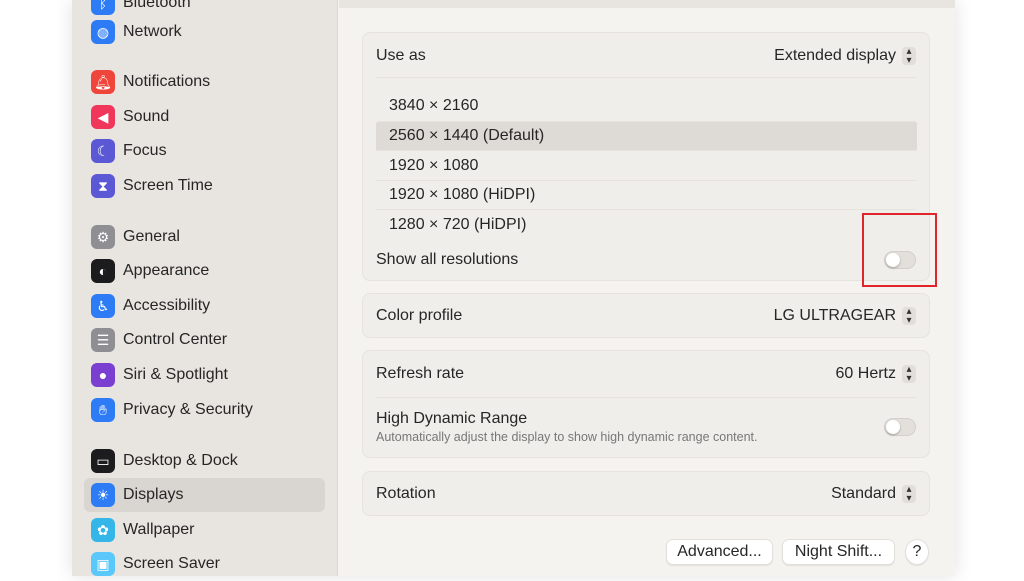 The height and width of the screenshot is (581, 1024). What do you see at coordinates (103, 564) in the screenshot?
I see `screensaver-icon: ▣` at bounding box center [103, 564].